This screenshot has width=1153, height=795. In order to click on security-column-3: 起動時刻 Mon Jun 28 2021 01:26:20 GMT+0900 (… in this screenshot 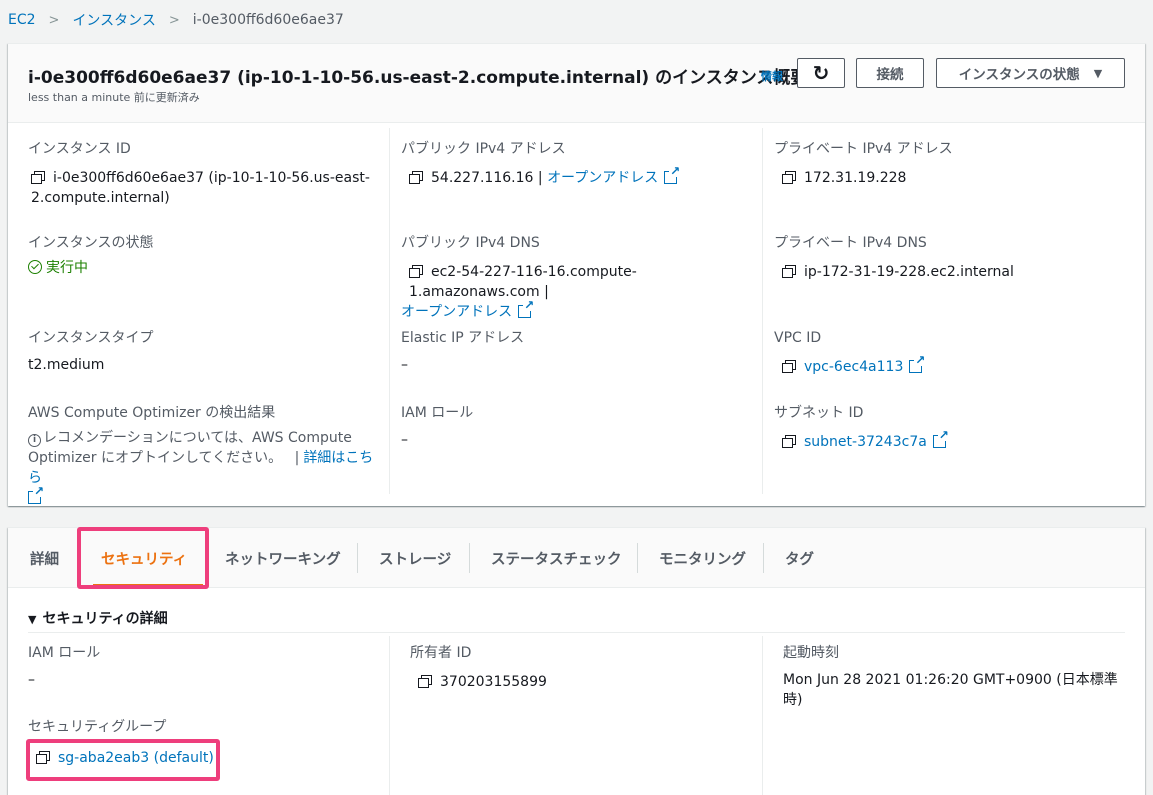, I will do `click(953, 715)`.